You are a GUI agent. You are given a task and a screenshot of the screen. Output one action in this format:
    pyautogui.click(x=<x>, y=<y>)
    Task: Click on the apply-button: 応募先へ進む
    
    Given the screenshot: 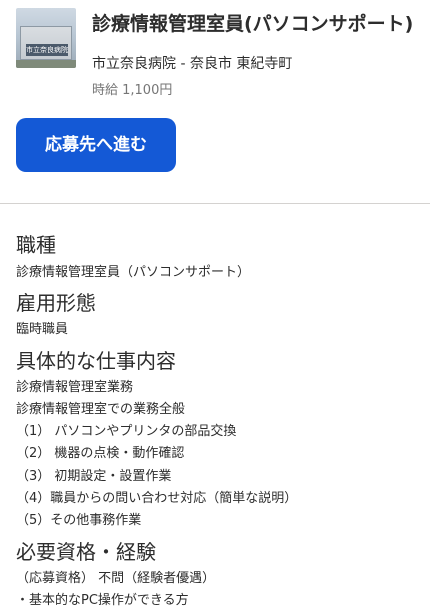 What is the action you would take?
    pyautogui.click(x=96, y=145)
    